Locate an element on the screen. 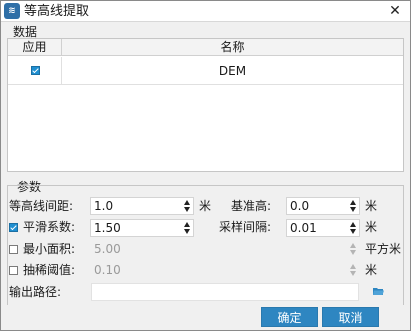  contour-app-icon: ≋ is located at coordinates (12, 11).